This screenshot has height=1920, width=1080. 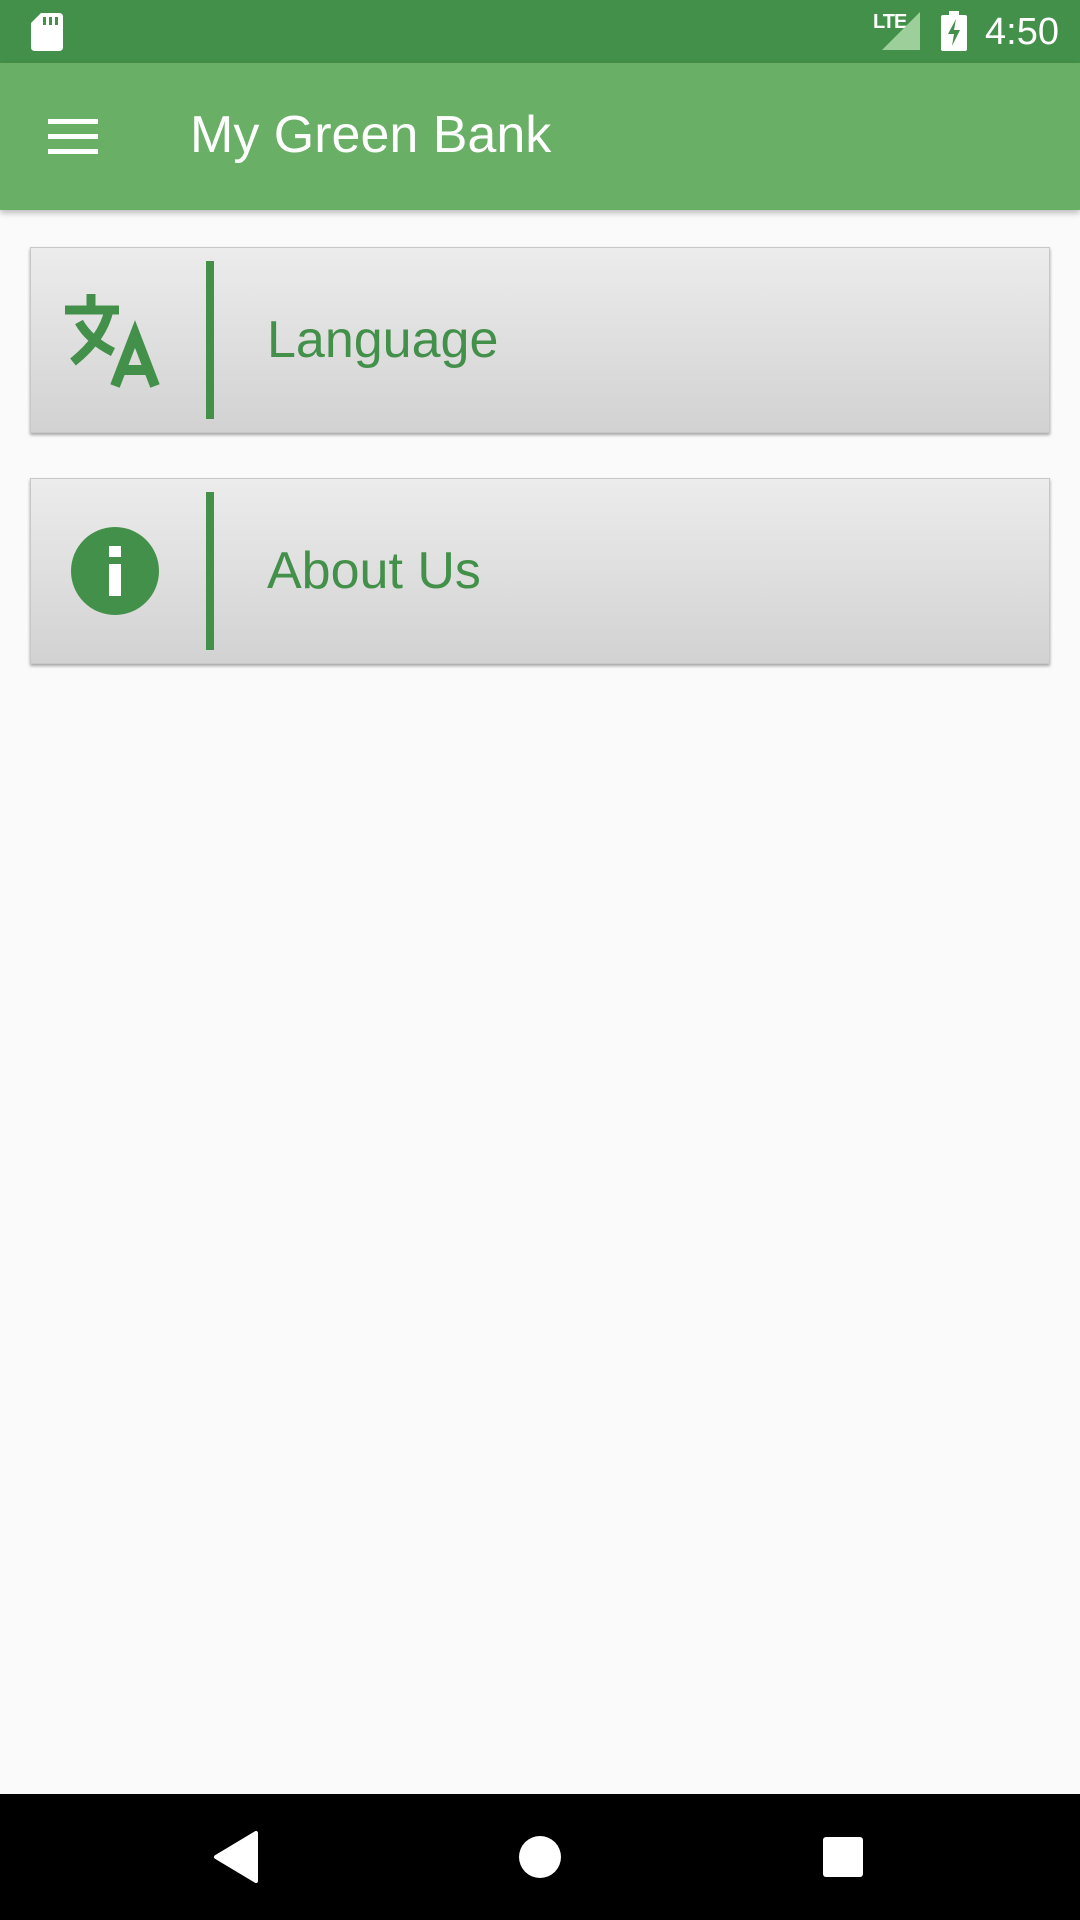 I want to click on app-bar: My Green Bank, so click(x=540, y=136).